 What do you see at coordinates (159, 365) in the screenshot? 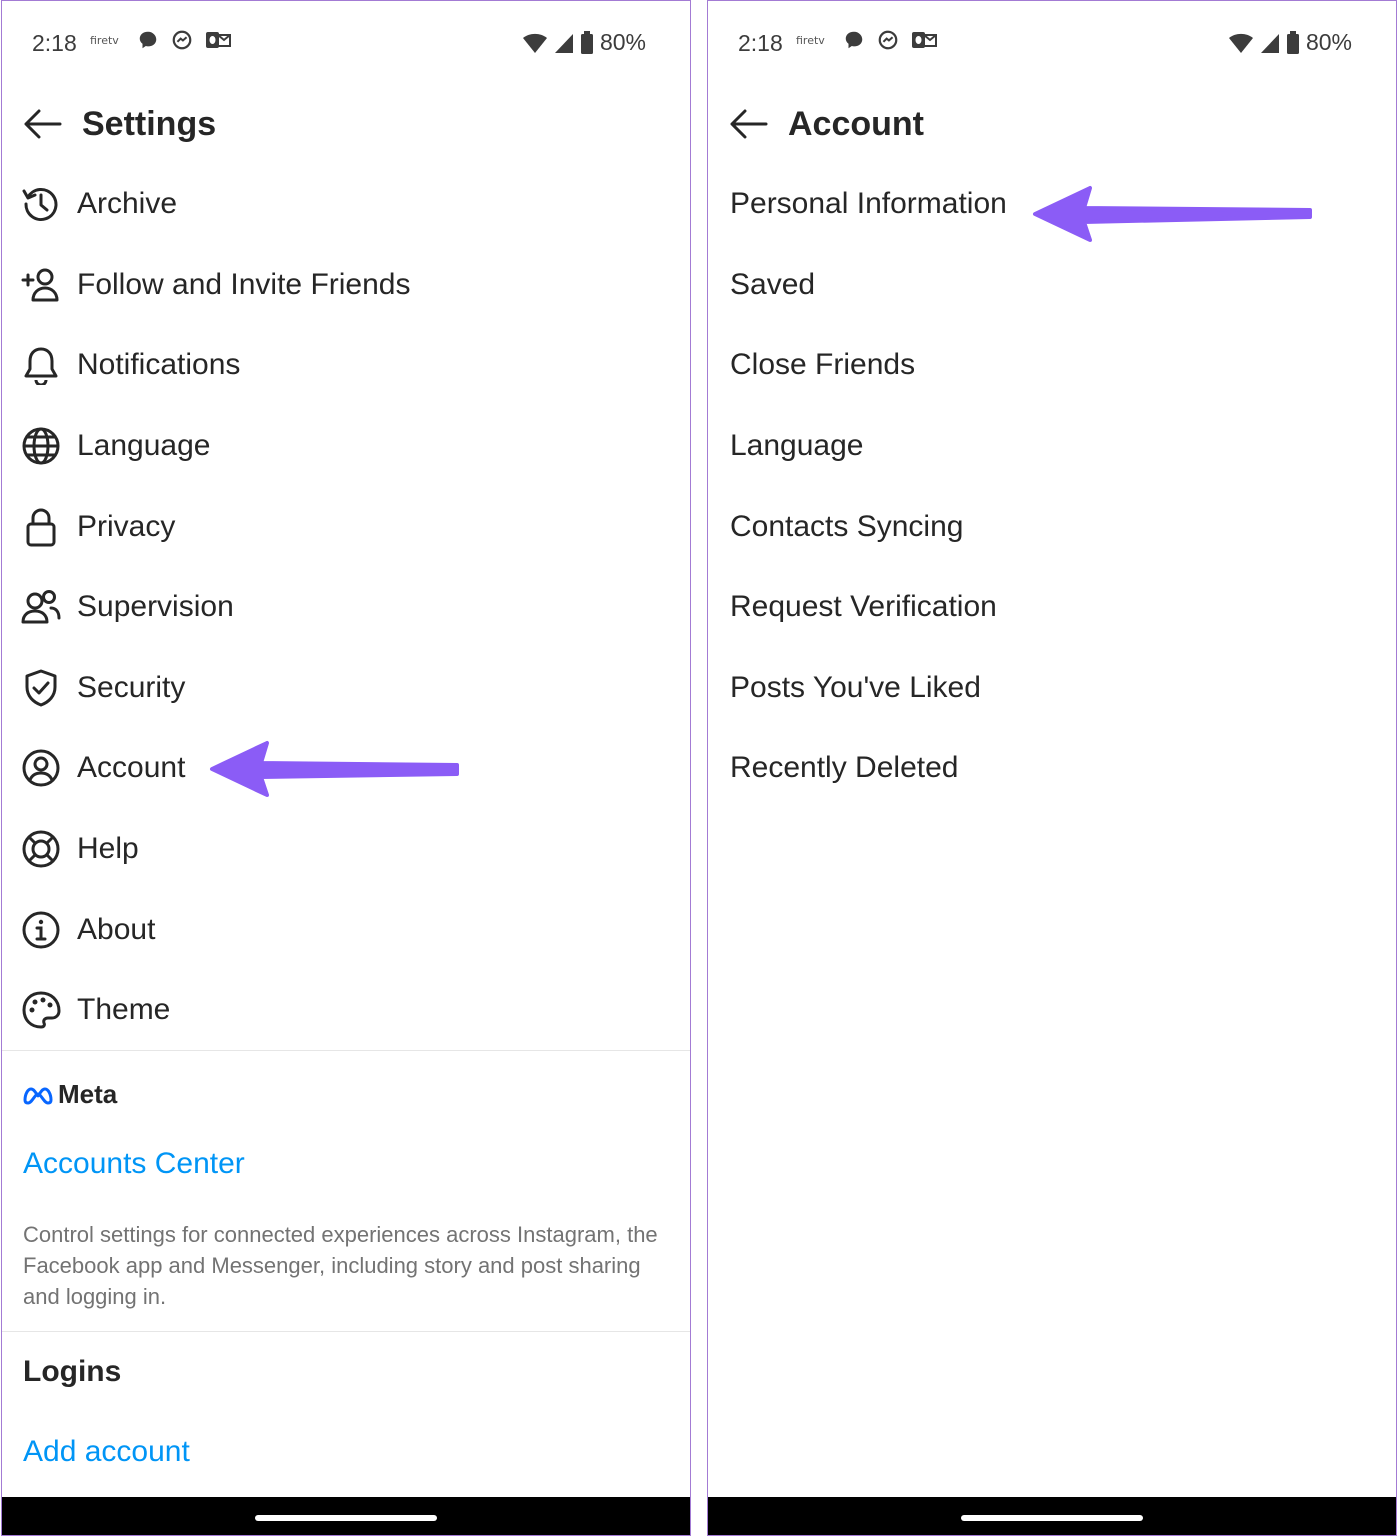
I see `menu-item-label: Notifications` at bounding box center [159, 365].